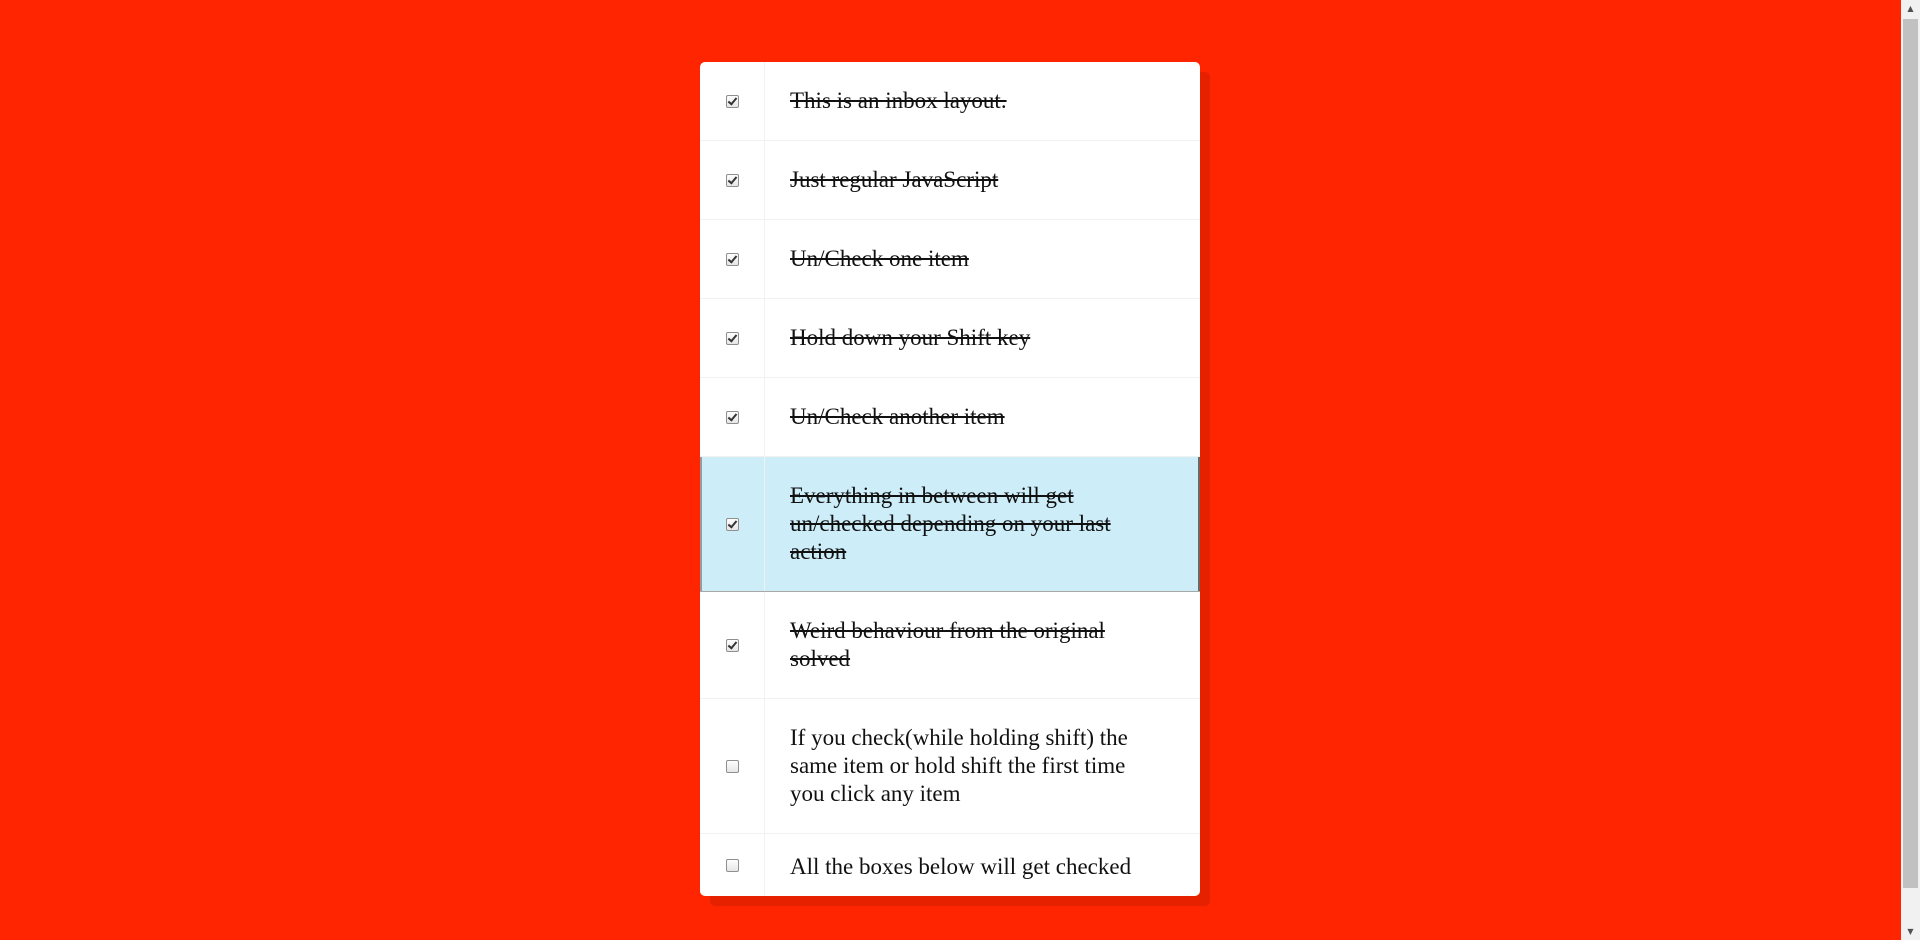  I want to click on list-item: Just regular JavaScript, so click(950, 180).